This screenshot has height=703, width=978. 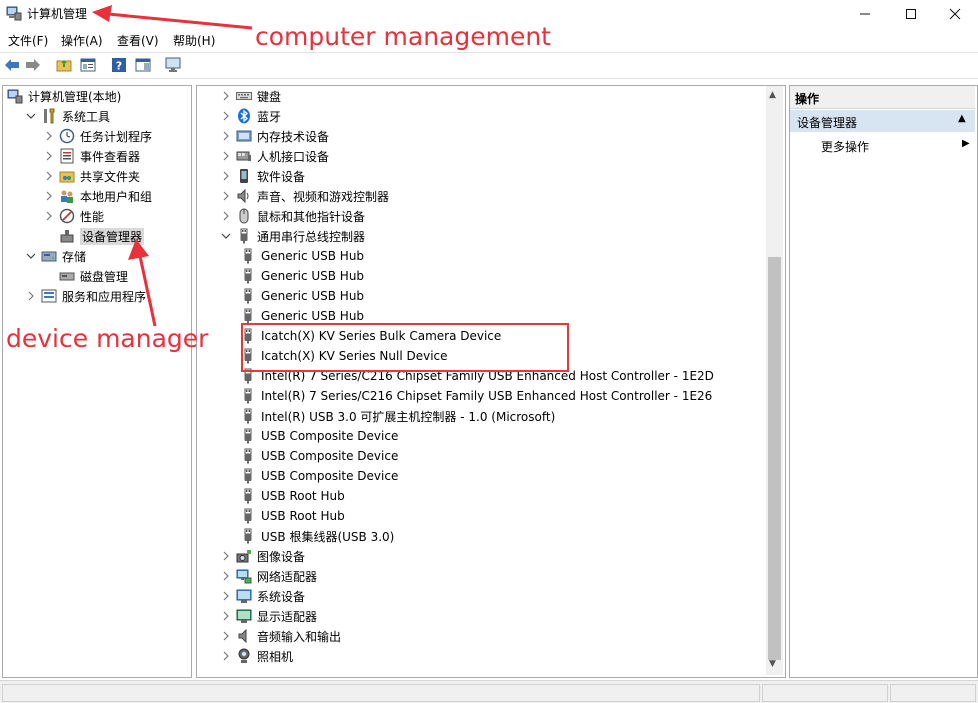 What do you see at coordinates (73, 216) in the screenshot?
I see `nav-tree-item: 性能` at bounding box center [73, 216].